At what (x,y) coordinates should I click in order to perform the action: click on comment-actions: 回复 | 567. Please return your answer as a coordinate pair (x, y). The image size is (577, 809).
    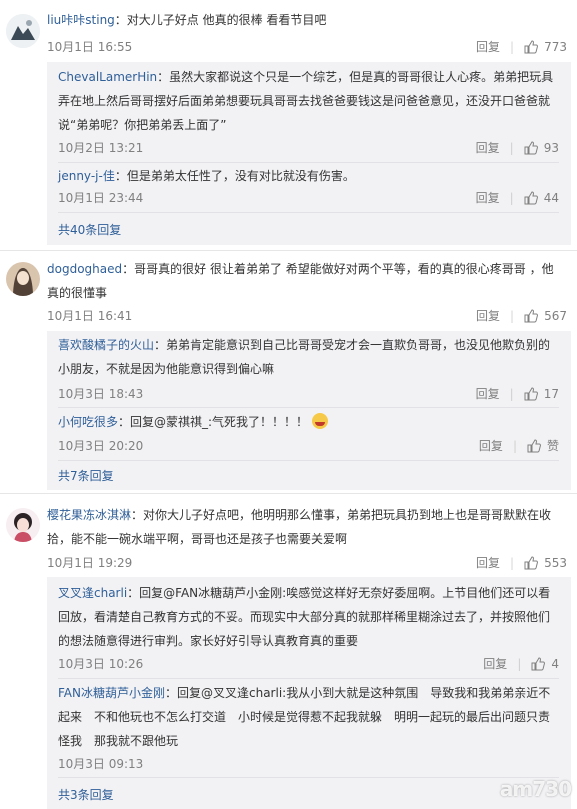
    Looking at the image, I should click on (521, 315).